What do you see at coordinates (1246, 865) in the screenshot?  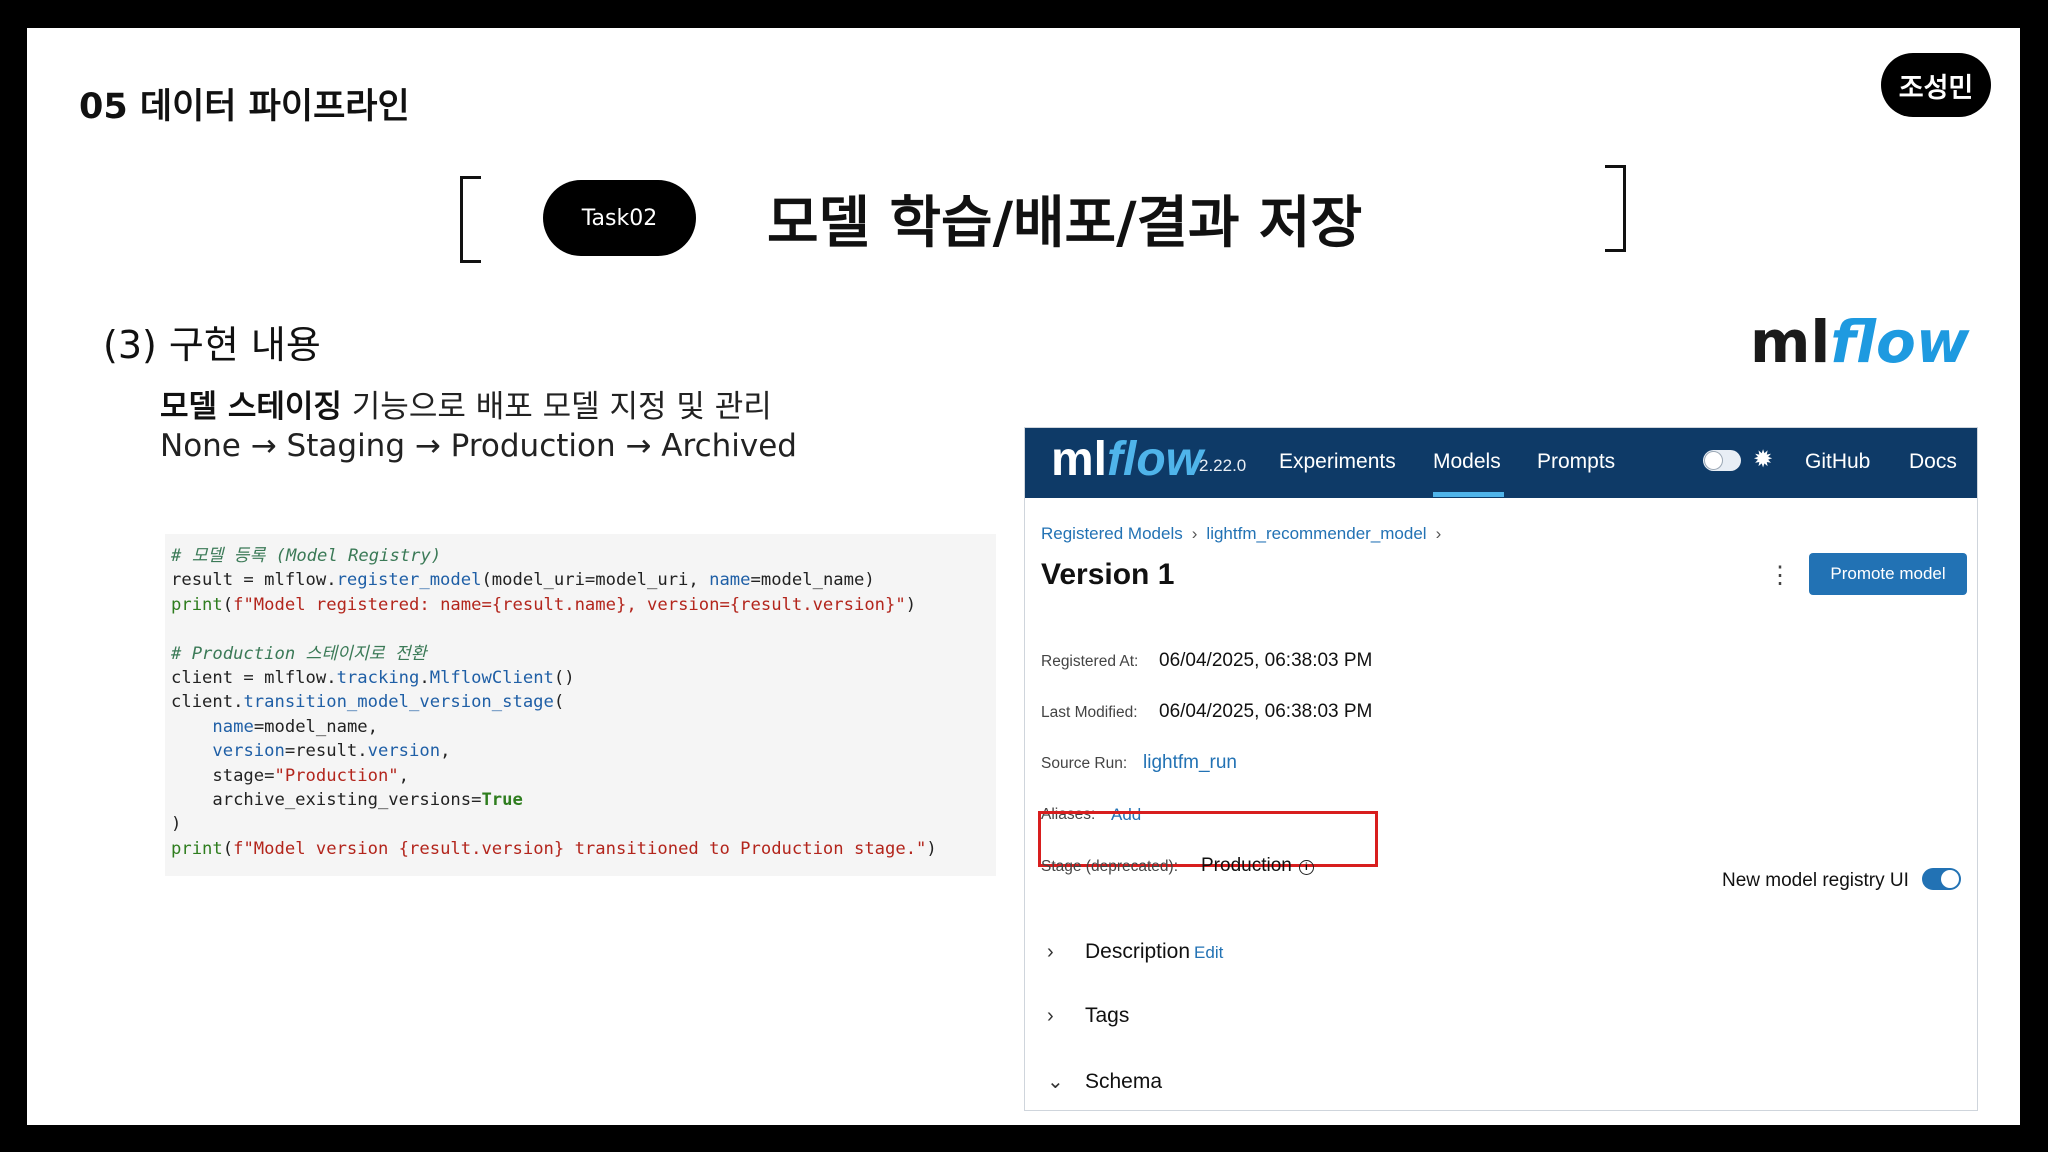 I see `stage-value-text: Production` at bounding box center [1246, 865].